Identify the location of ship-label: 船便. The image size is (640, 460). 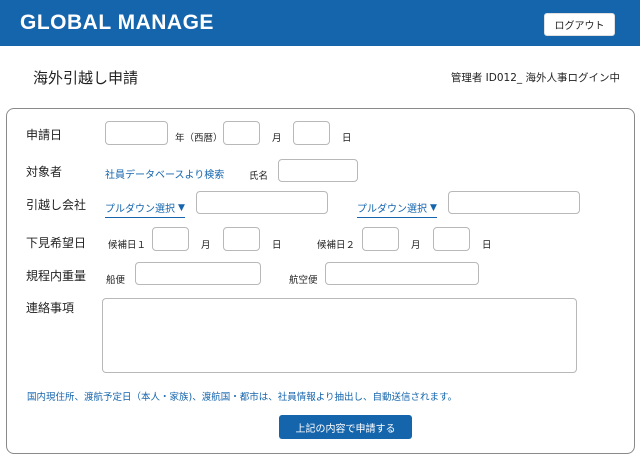
(116, 280).